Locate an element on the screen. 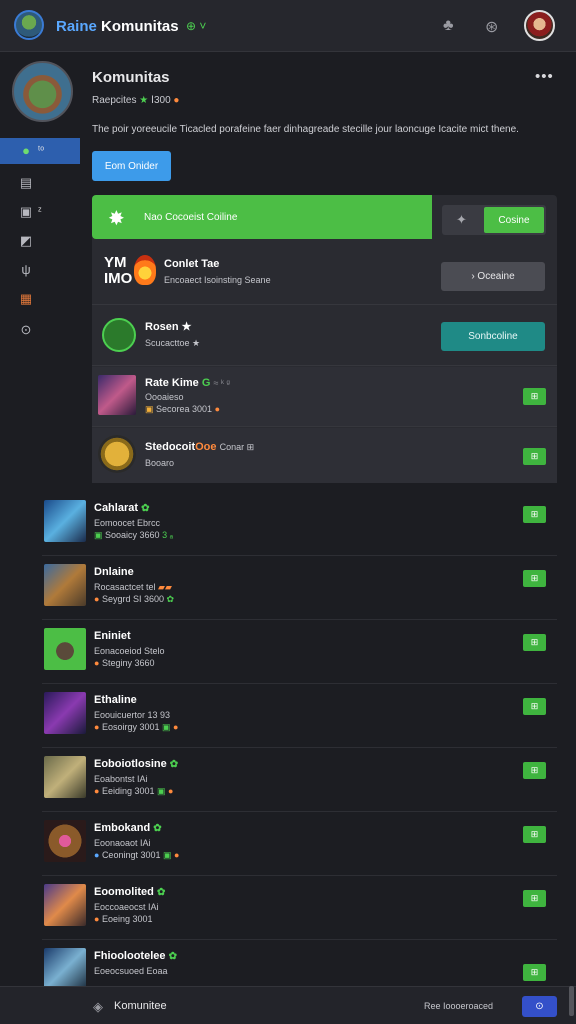 The width and height of the screenshot is (576, 1024). list-item: Fhioolootelee ✿ Eoeocsuoed Eoaa ⊞ is located at coordinates (299, 965).